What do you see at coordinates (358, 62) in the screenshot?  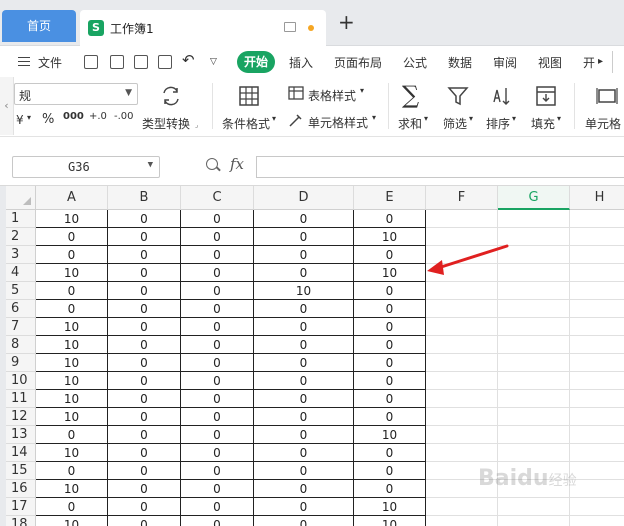 I see `menu-tab-page-layout: 页面布局` at bounding box center [358, 62].